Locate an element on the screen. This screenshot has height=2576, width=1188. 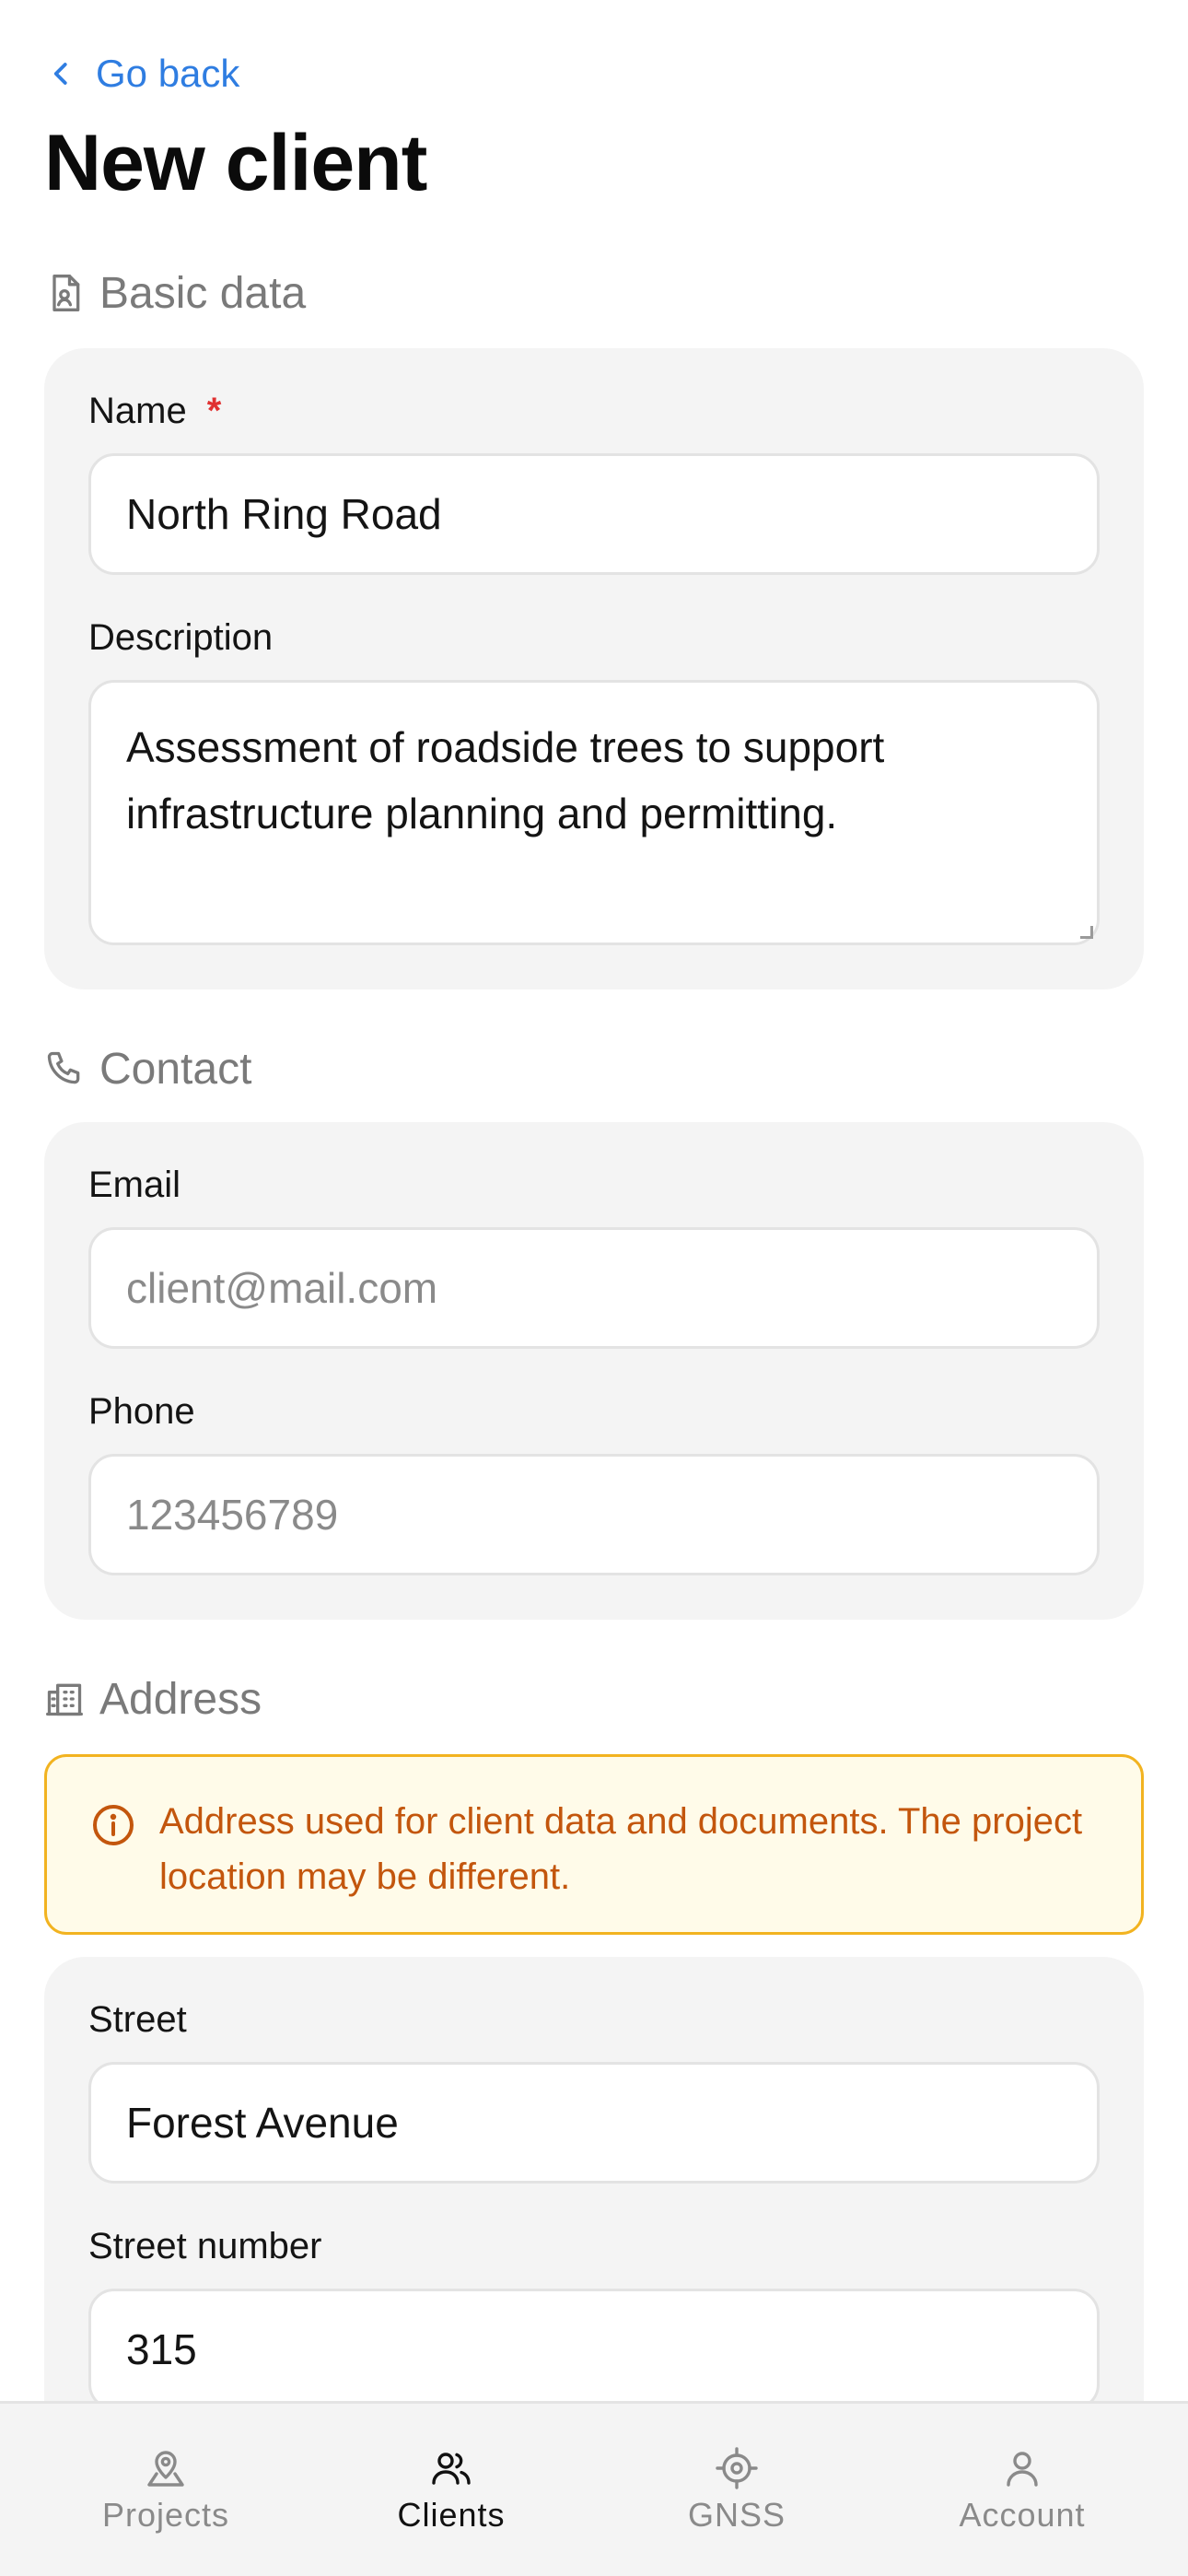
section-basic-data-title: Basic data is located at coordinates (203, 293).